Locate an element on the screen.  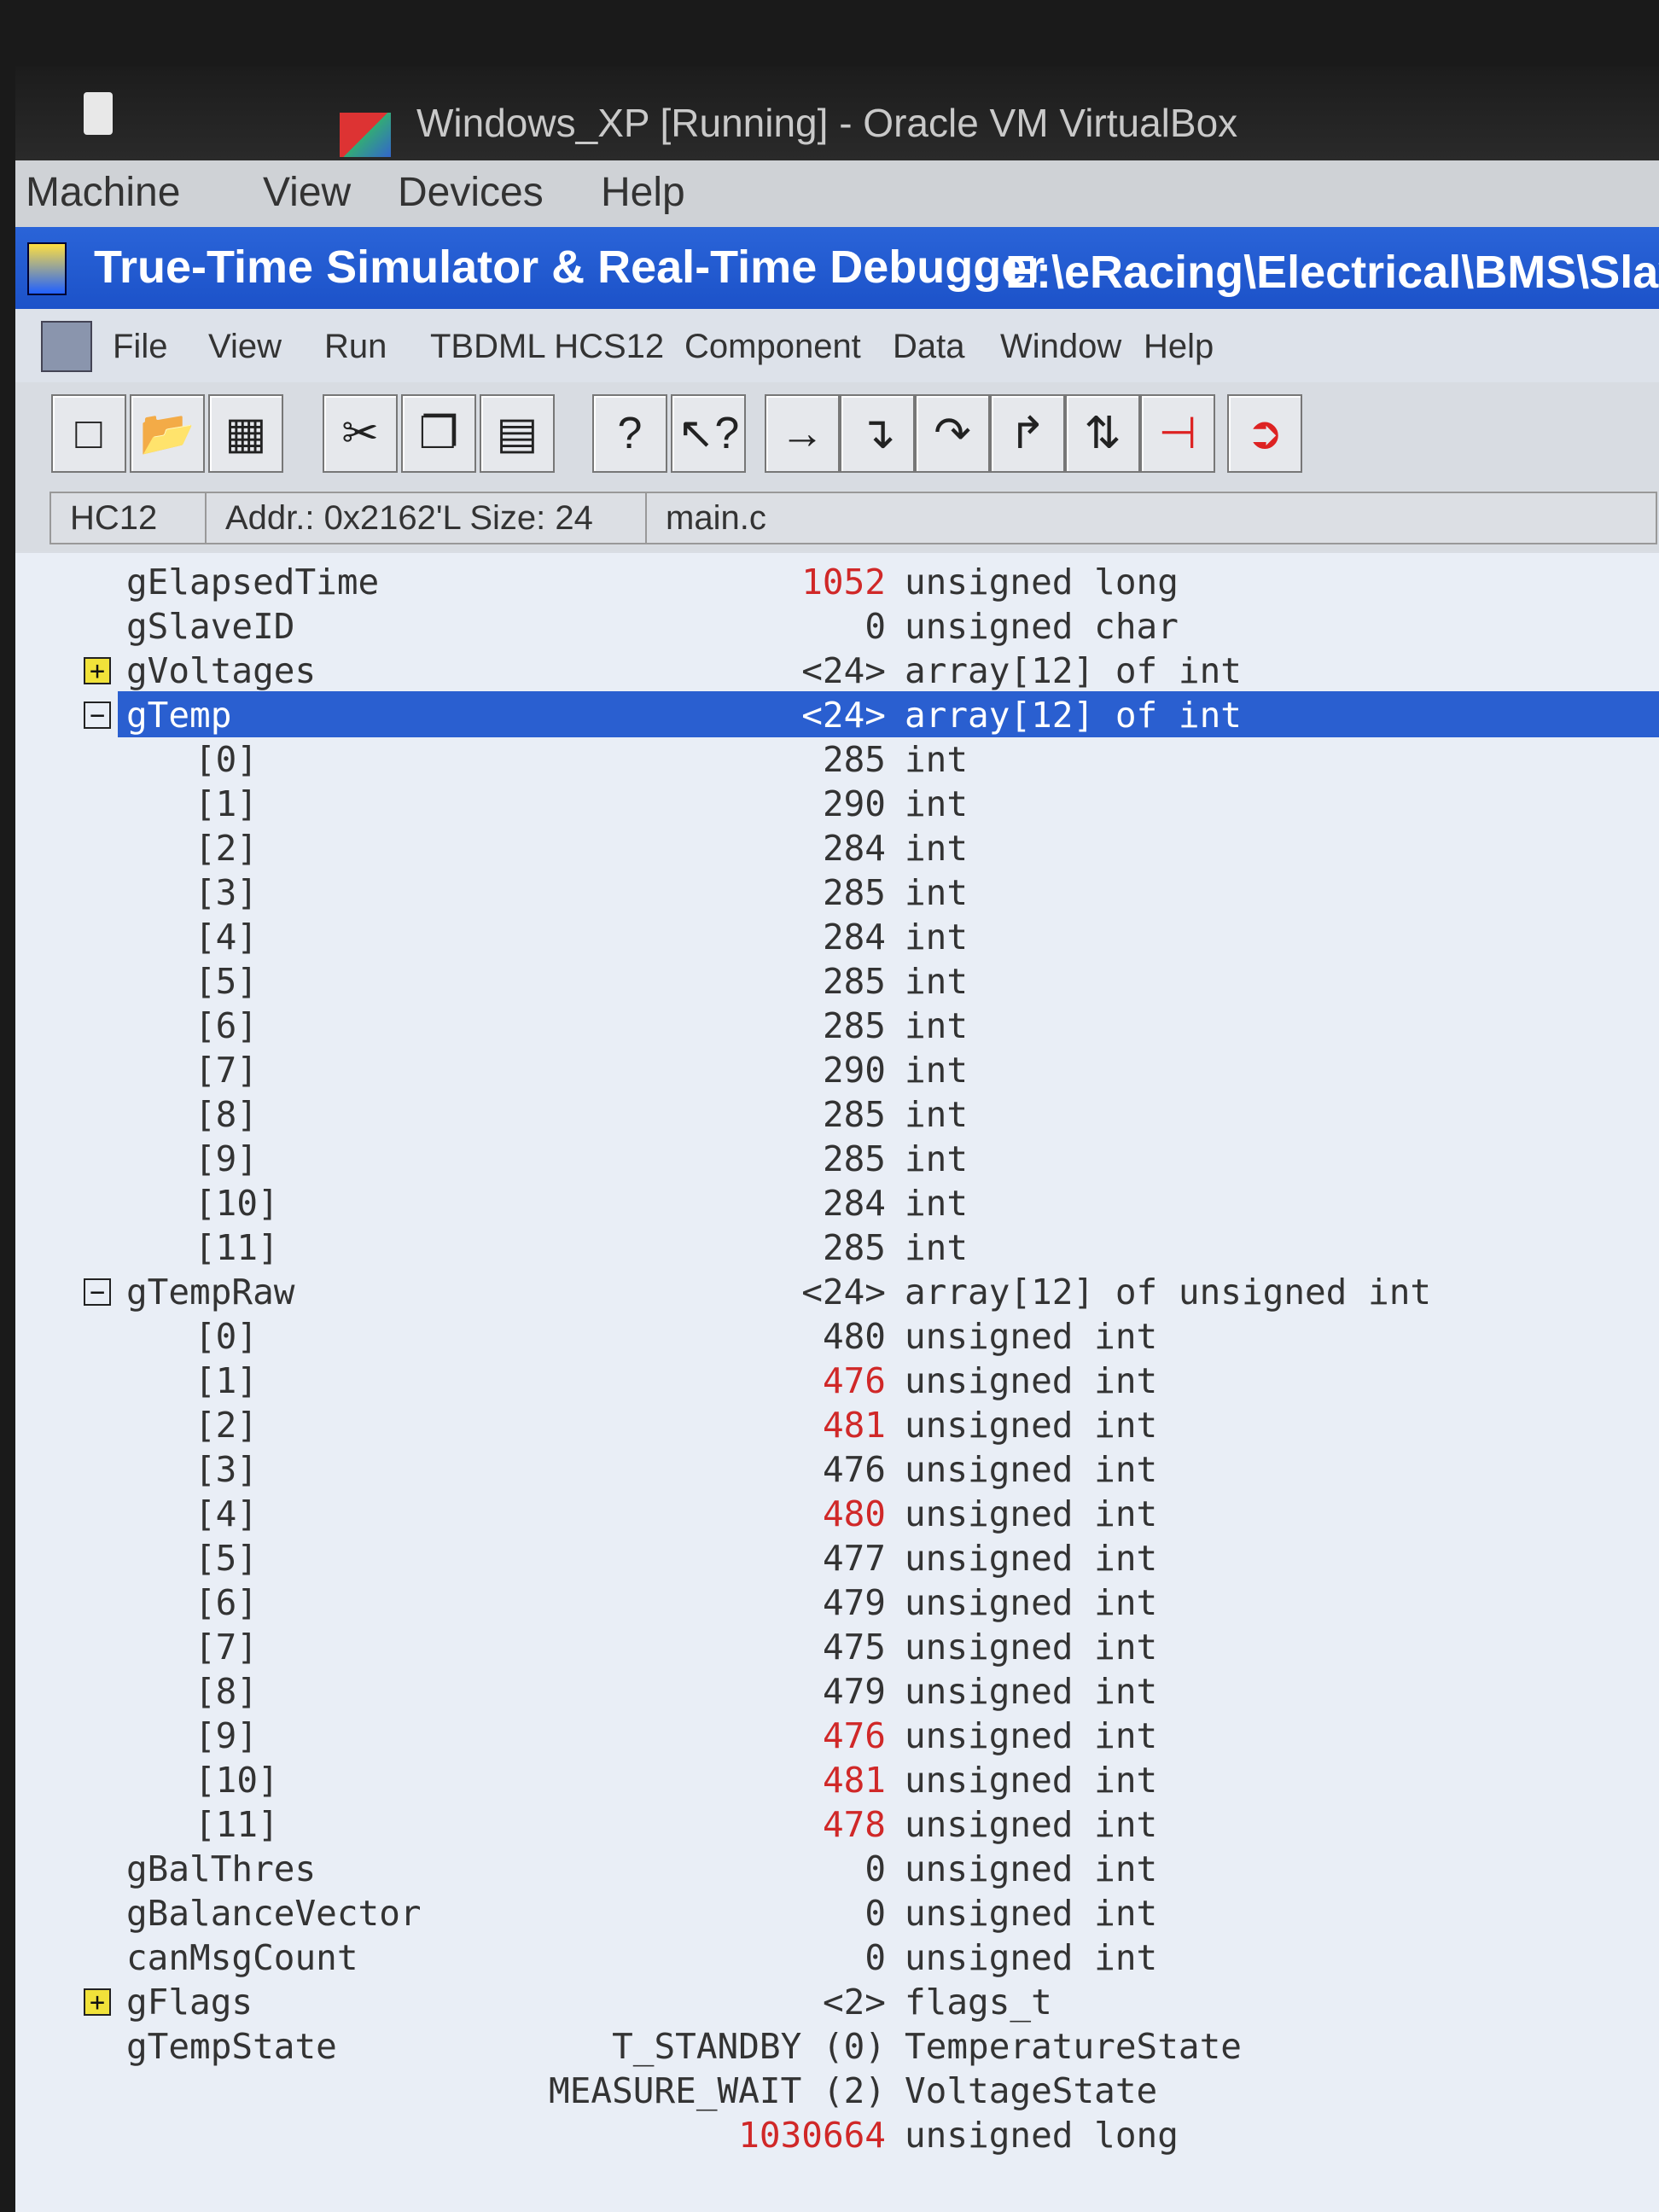
variable-row: [6] 479 unsigned int is located at coordinates (837, 1605).